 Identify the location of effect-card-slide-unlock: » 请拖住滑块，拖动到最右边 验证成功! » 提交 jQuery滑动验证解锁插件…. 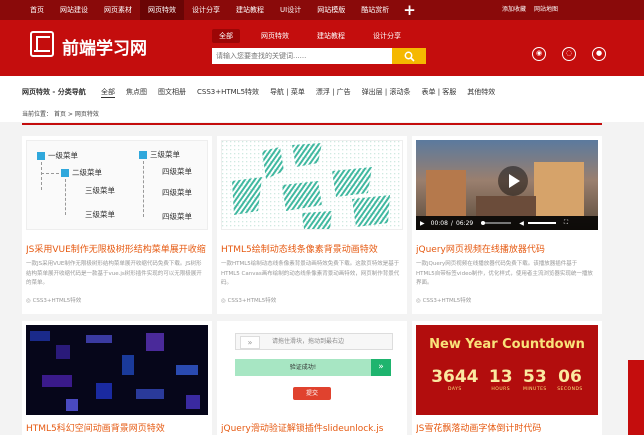
(312, 378).